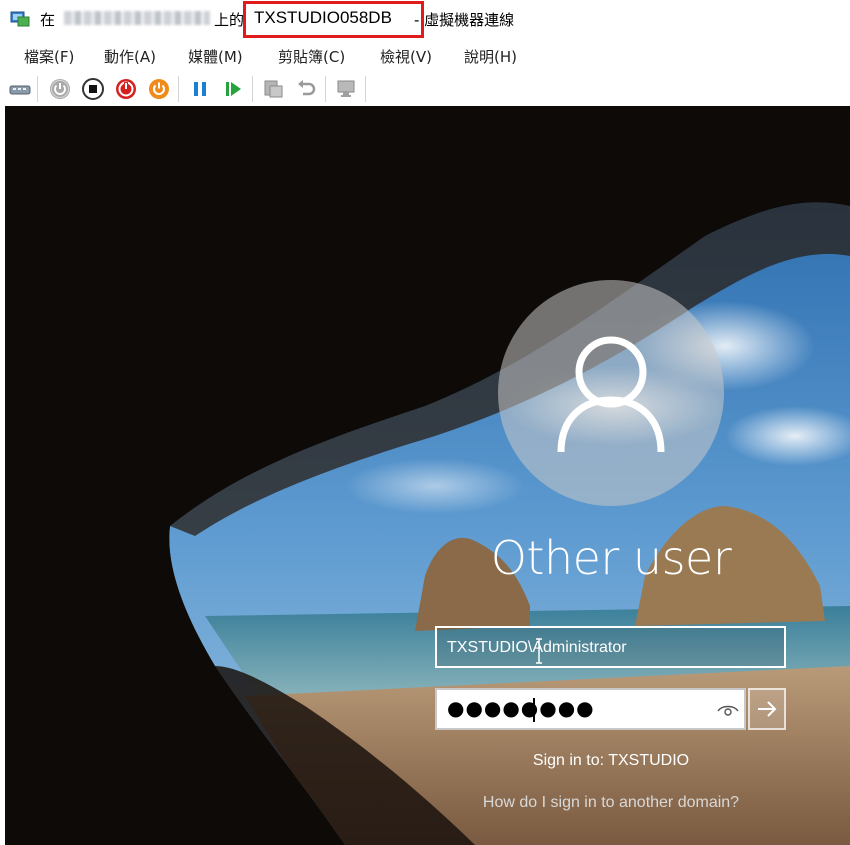  I want to click on revert-icon, so click(306, 89).